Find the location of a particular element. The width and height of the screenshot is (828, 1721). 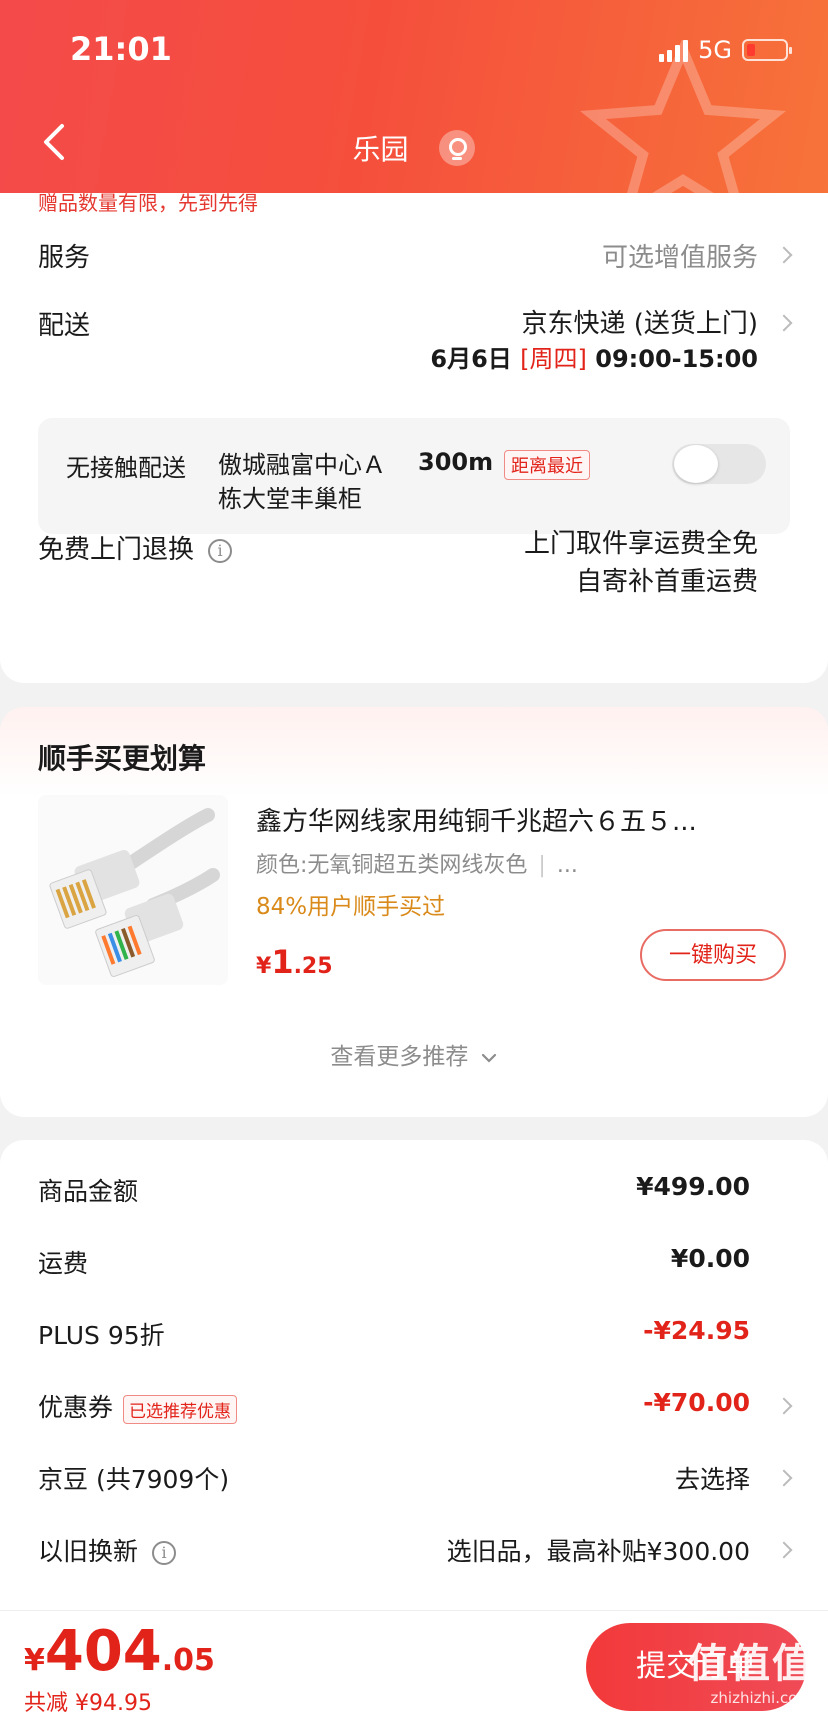

return-policy-line1: 上门取件享运费全免 is located at coordinates (640, 544).